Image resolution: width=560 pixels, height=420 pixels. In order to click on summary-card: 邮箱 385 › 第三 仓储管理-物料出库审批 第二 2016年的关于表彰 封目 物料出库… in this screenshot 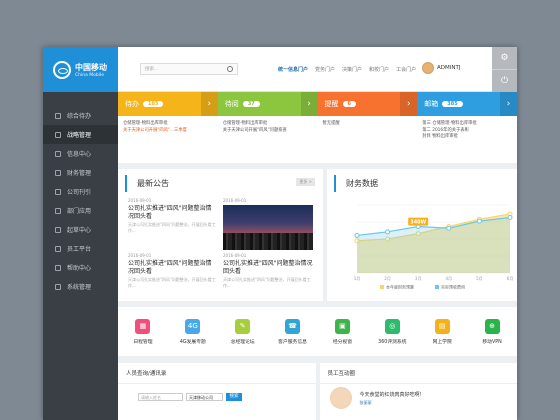, I will do `click(467, 127)`.